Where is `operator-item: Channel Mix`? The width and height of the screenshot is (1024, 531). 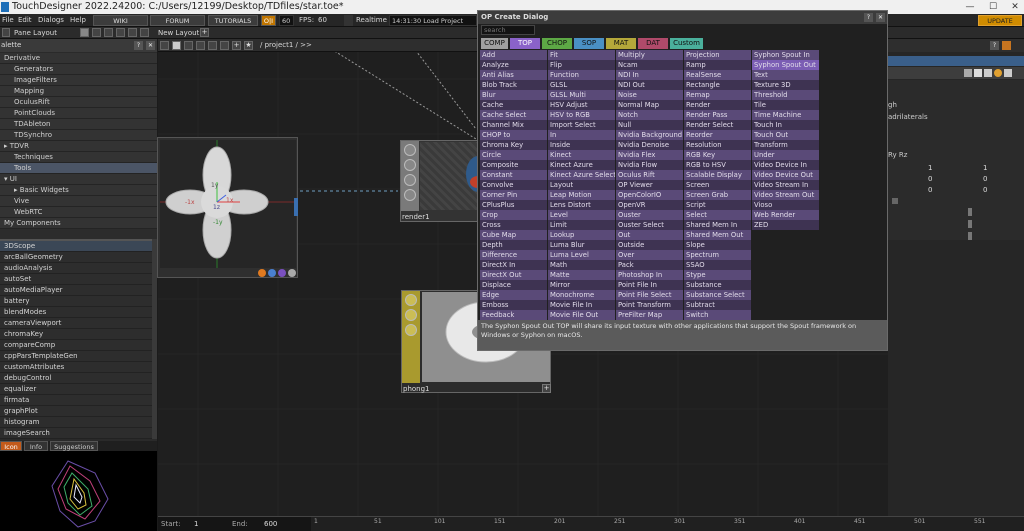
operator-item: Channel Mix is located at coordinates (513, 125).